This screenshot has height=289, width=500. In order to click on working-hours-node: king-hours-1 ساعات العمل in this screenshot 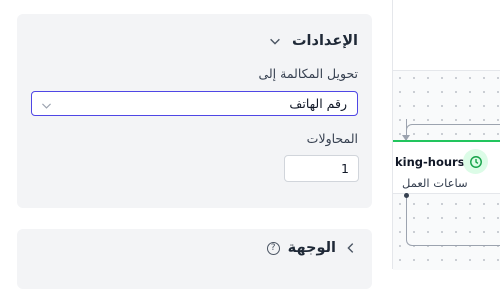, I will do `click(446, 167)`.